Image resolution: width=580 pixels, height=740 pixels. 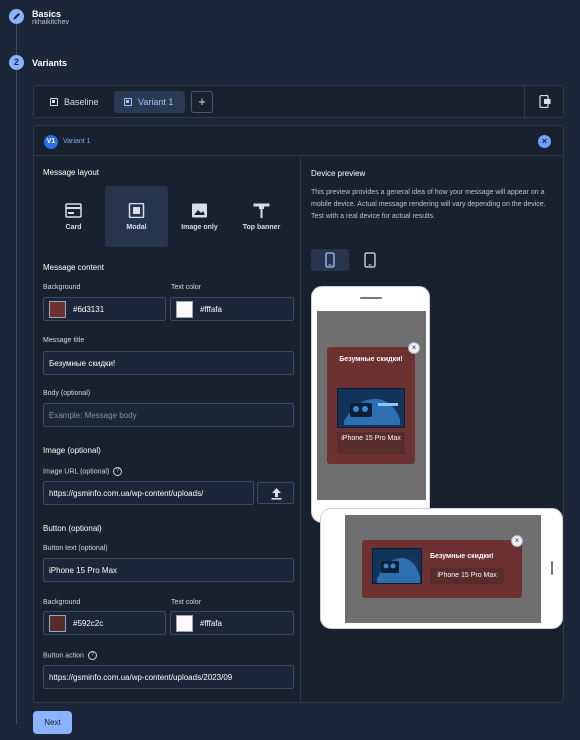 What do you see at coordinates (199, 210) in the screenshot?
I see `image-icon` at bounding box center [199, 210].